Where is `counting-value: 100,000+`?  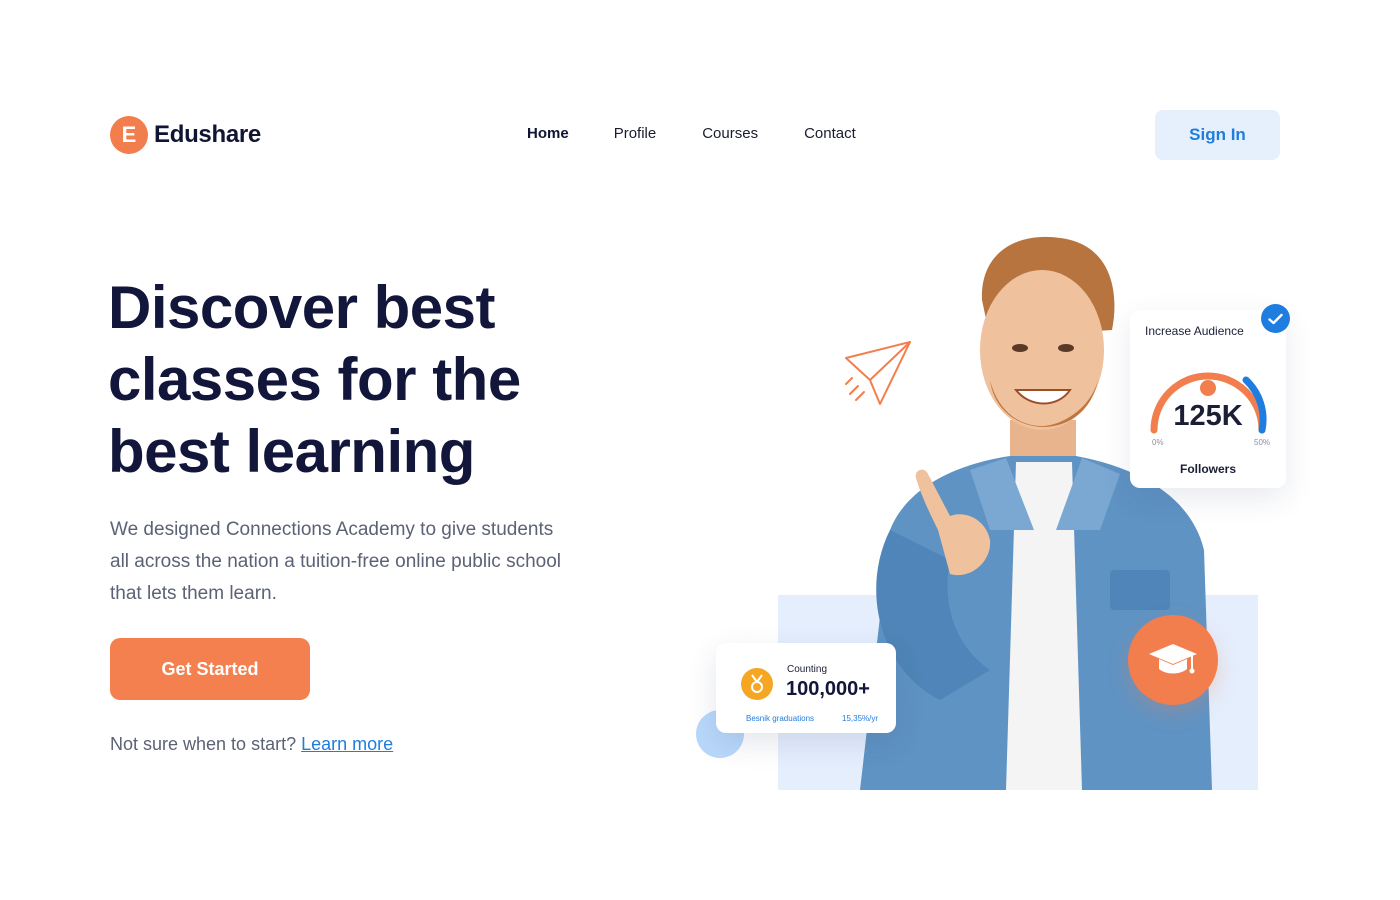 counting-value: 100,000+ is located at coordinates (828, 689).